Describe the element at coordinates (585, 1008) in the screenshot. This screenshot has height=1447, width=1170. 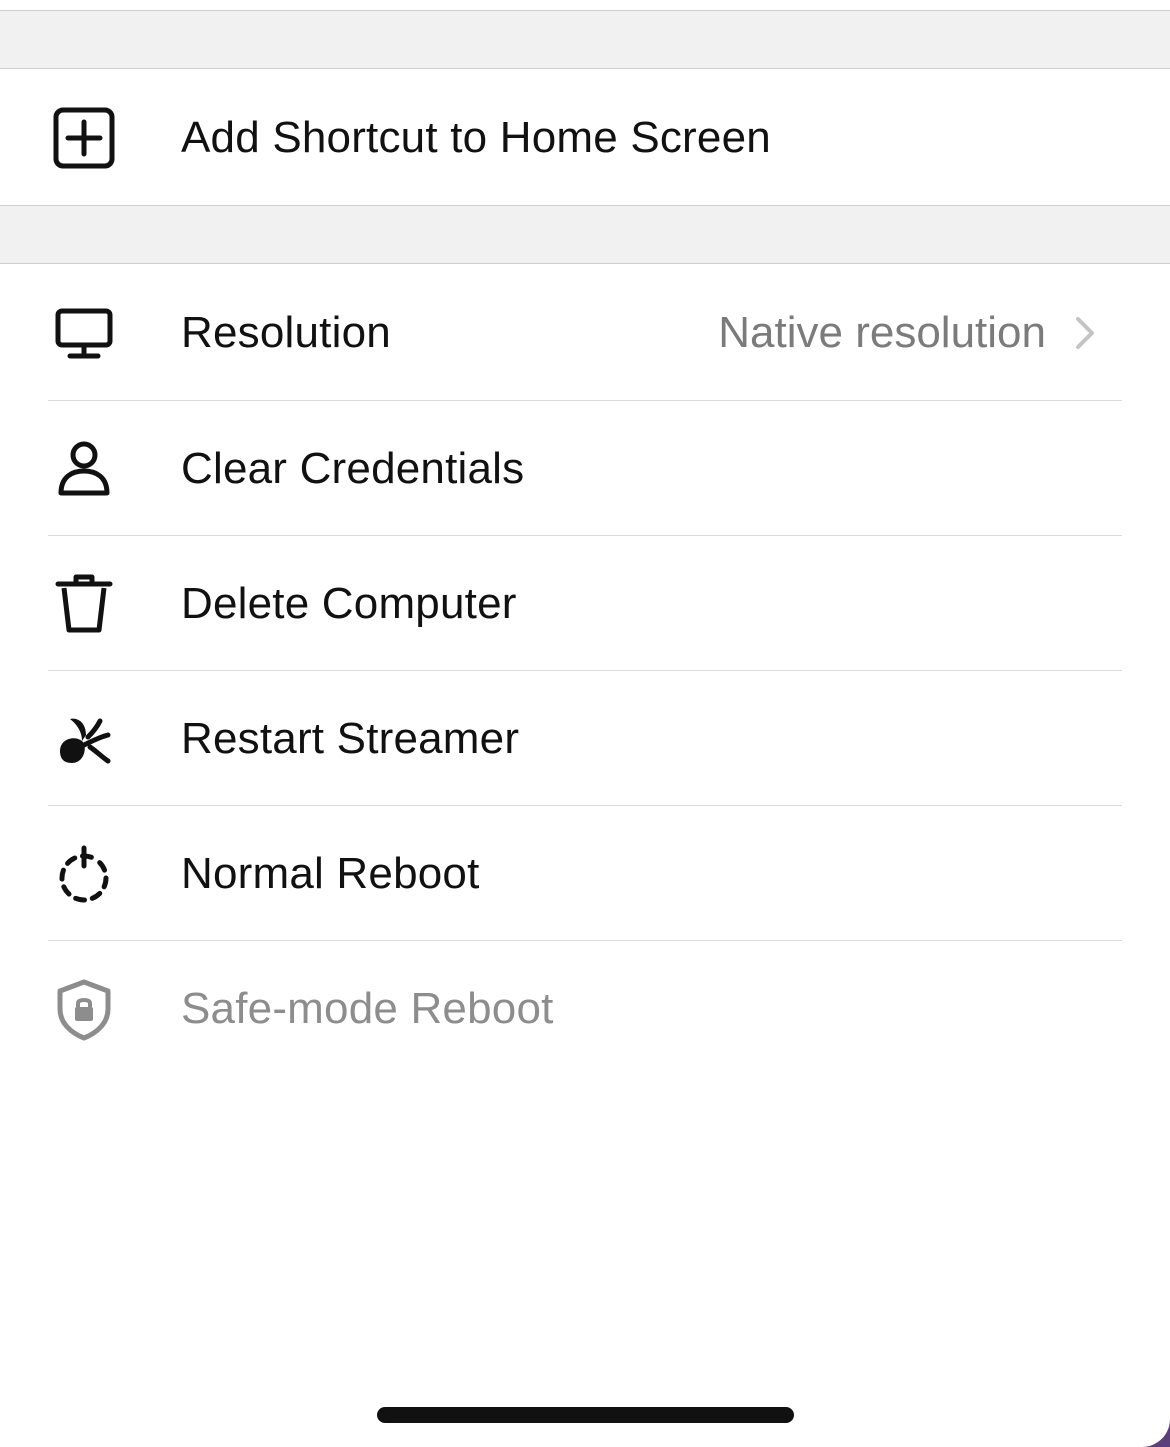
I see `safe-mode-reboot-row: Safe-mode Reboot` at that location.